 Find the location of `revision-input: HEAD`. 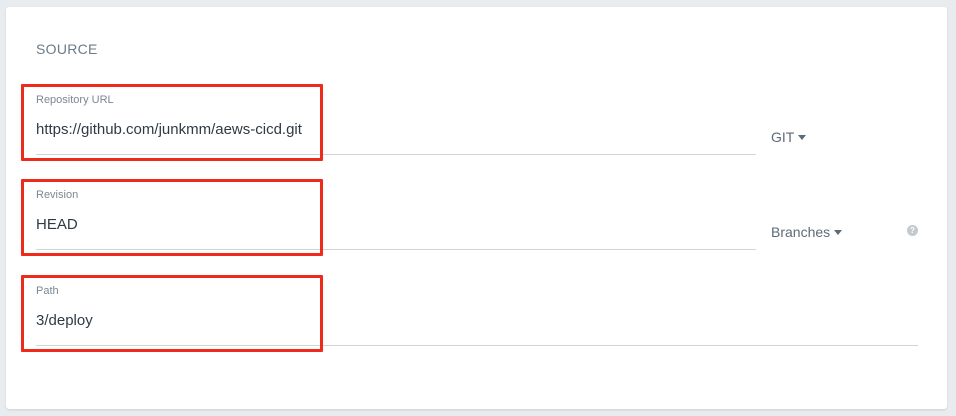

revision-input: HEAD is located at coordinates (57, 224).